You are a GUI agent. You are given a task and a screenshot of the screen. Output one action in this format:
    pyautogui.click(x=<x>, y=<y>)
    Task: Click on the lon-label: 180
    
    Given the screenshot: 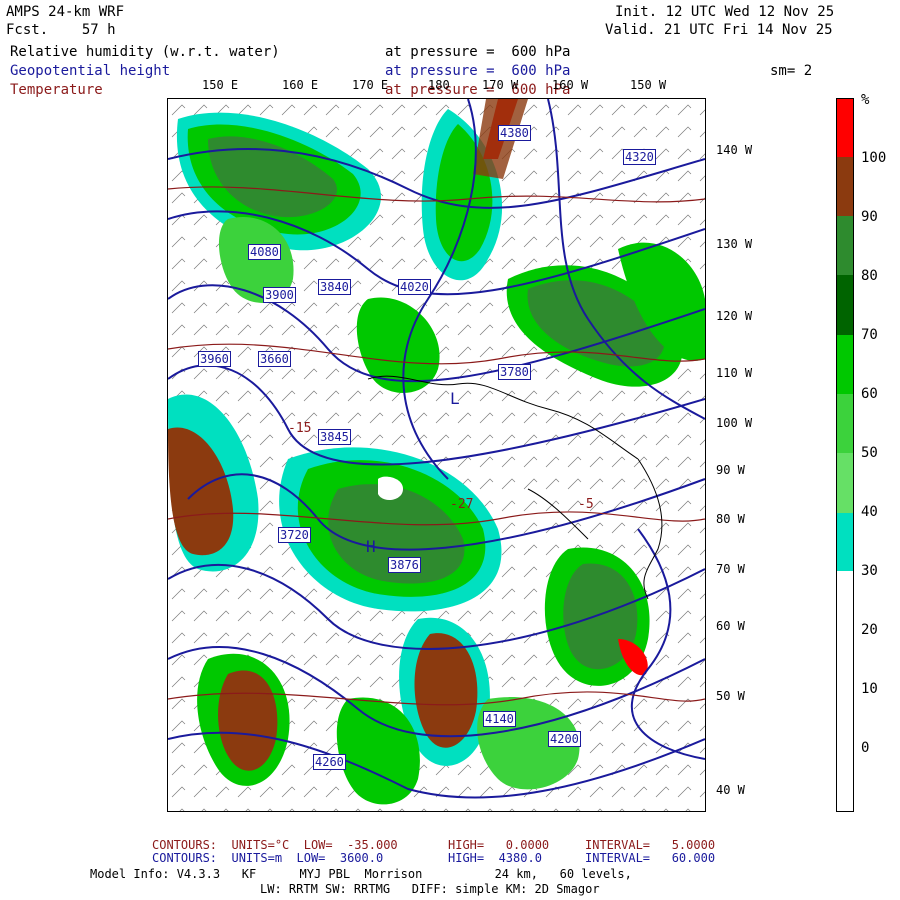 What is the action you would take?
    pyautogui.click(x=439, y=85)
    